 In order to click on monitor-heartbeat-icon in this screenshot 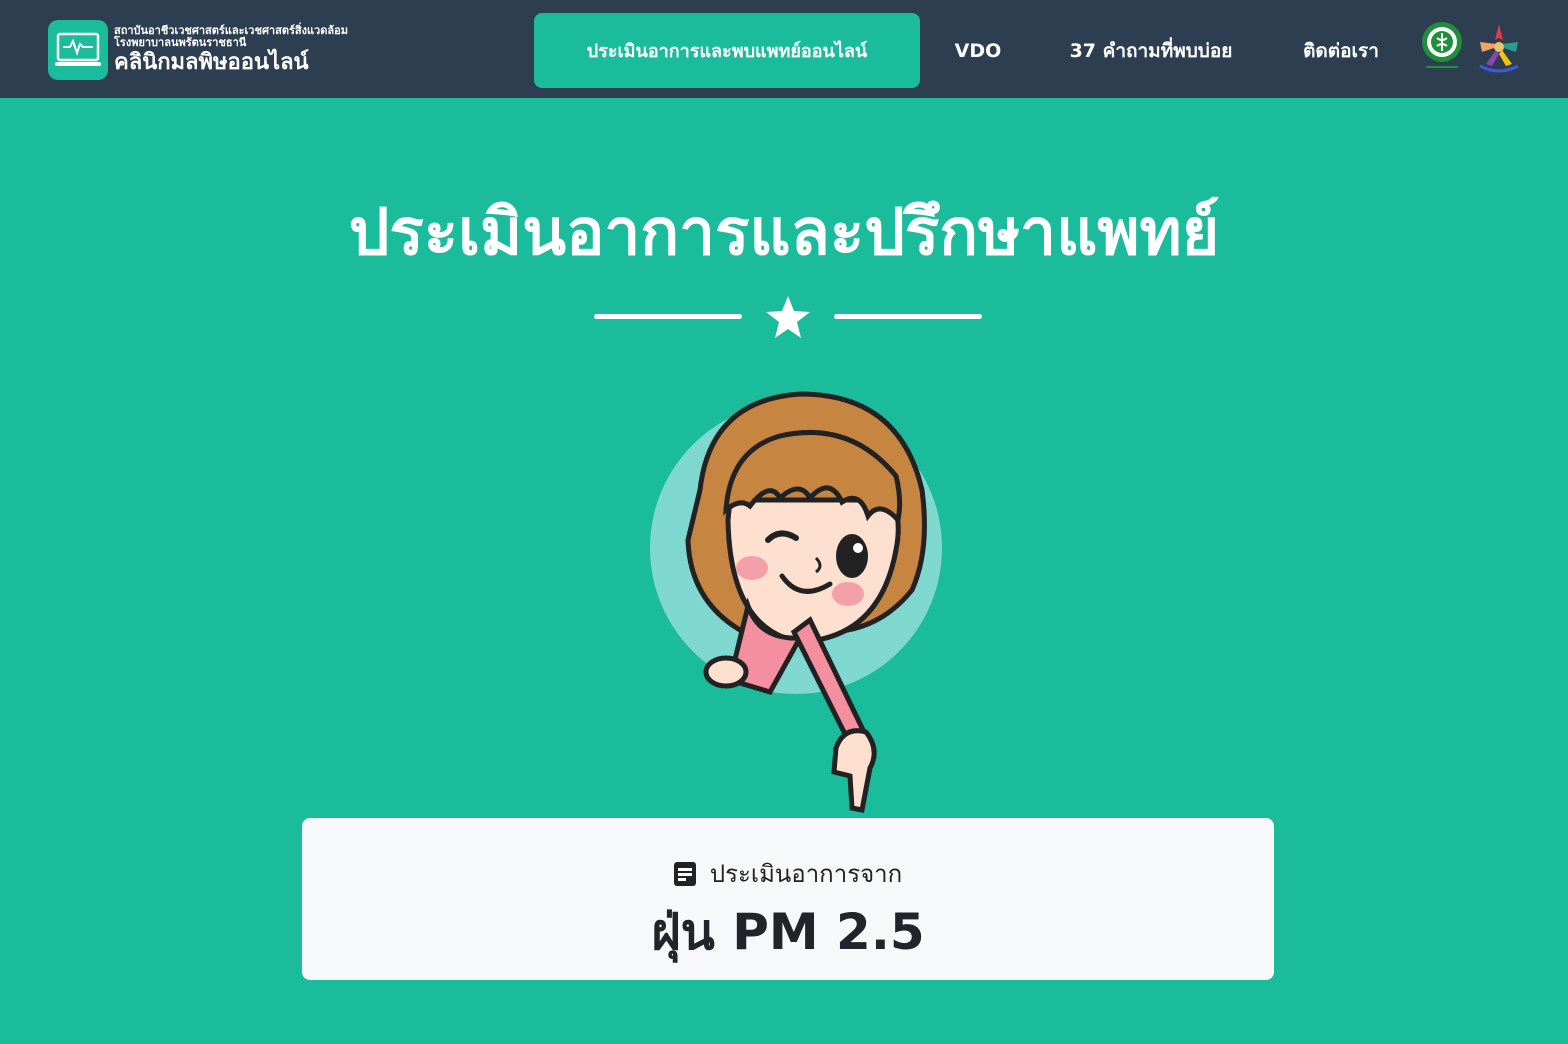, I will do `click(78, 50)`.